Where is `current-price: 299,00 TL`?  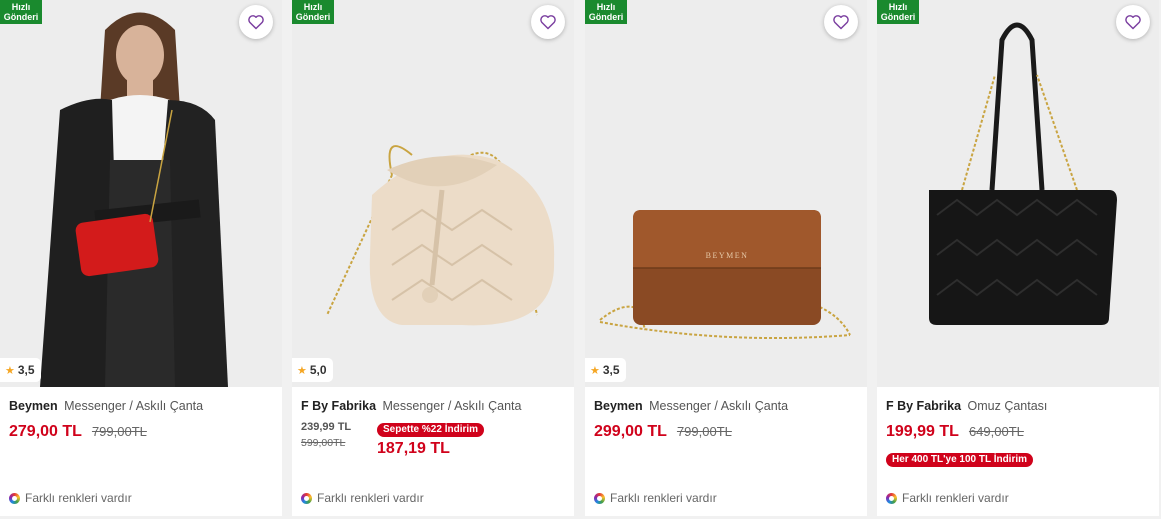
current-price: 299,00 TL is located at coordinates (630, 431).